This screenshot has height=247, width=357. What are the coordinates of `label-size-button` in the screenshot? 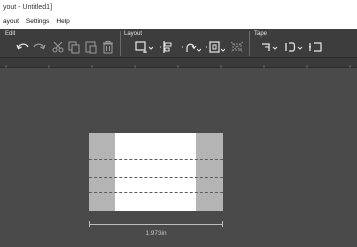 It's located at (144, 47).